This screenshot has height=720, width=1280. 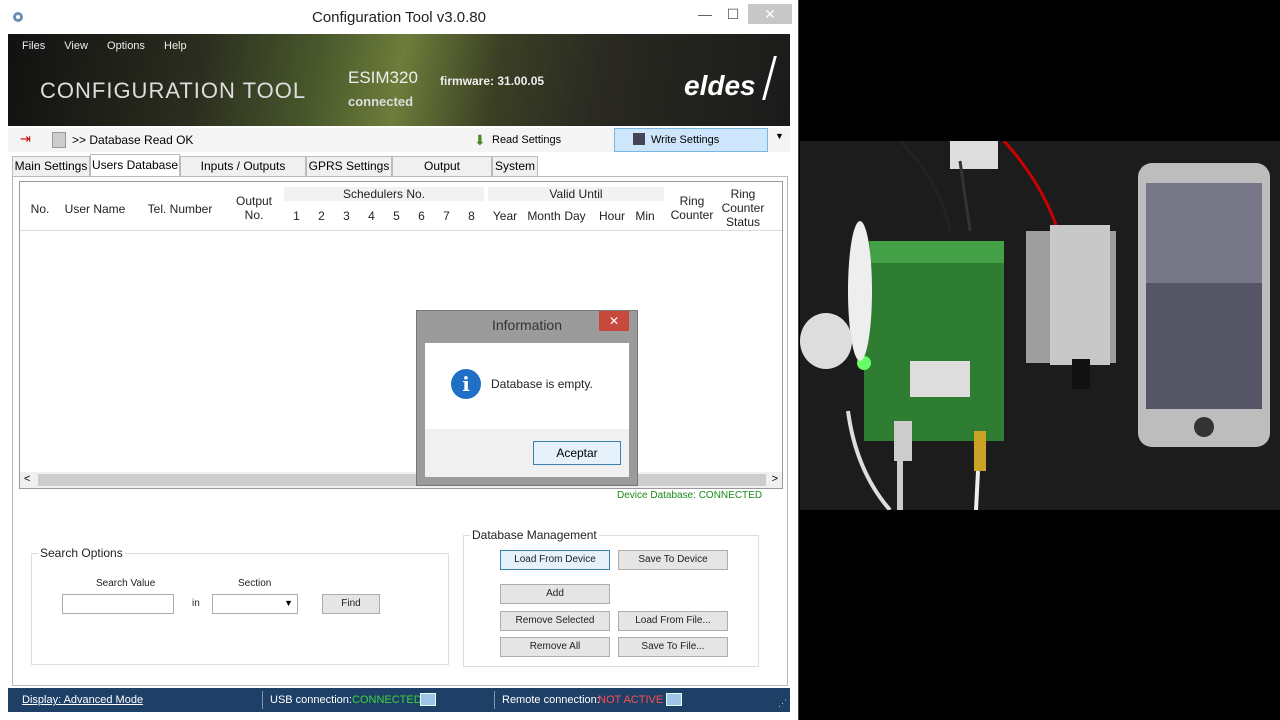 I want to click on remote-monitor-icon, so click(x=674, y=699).